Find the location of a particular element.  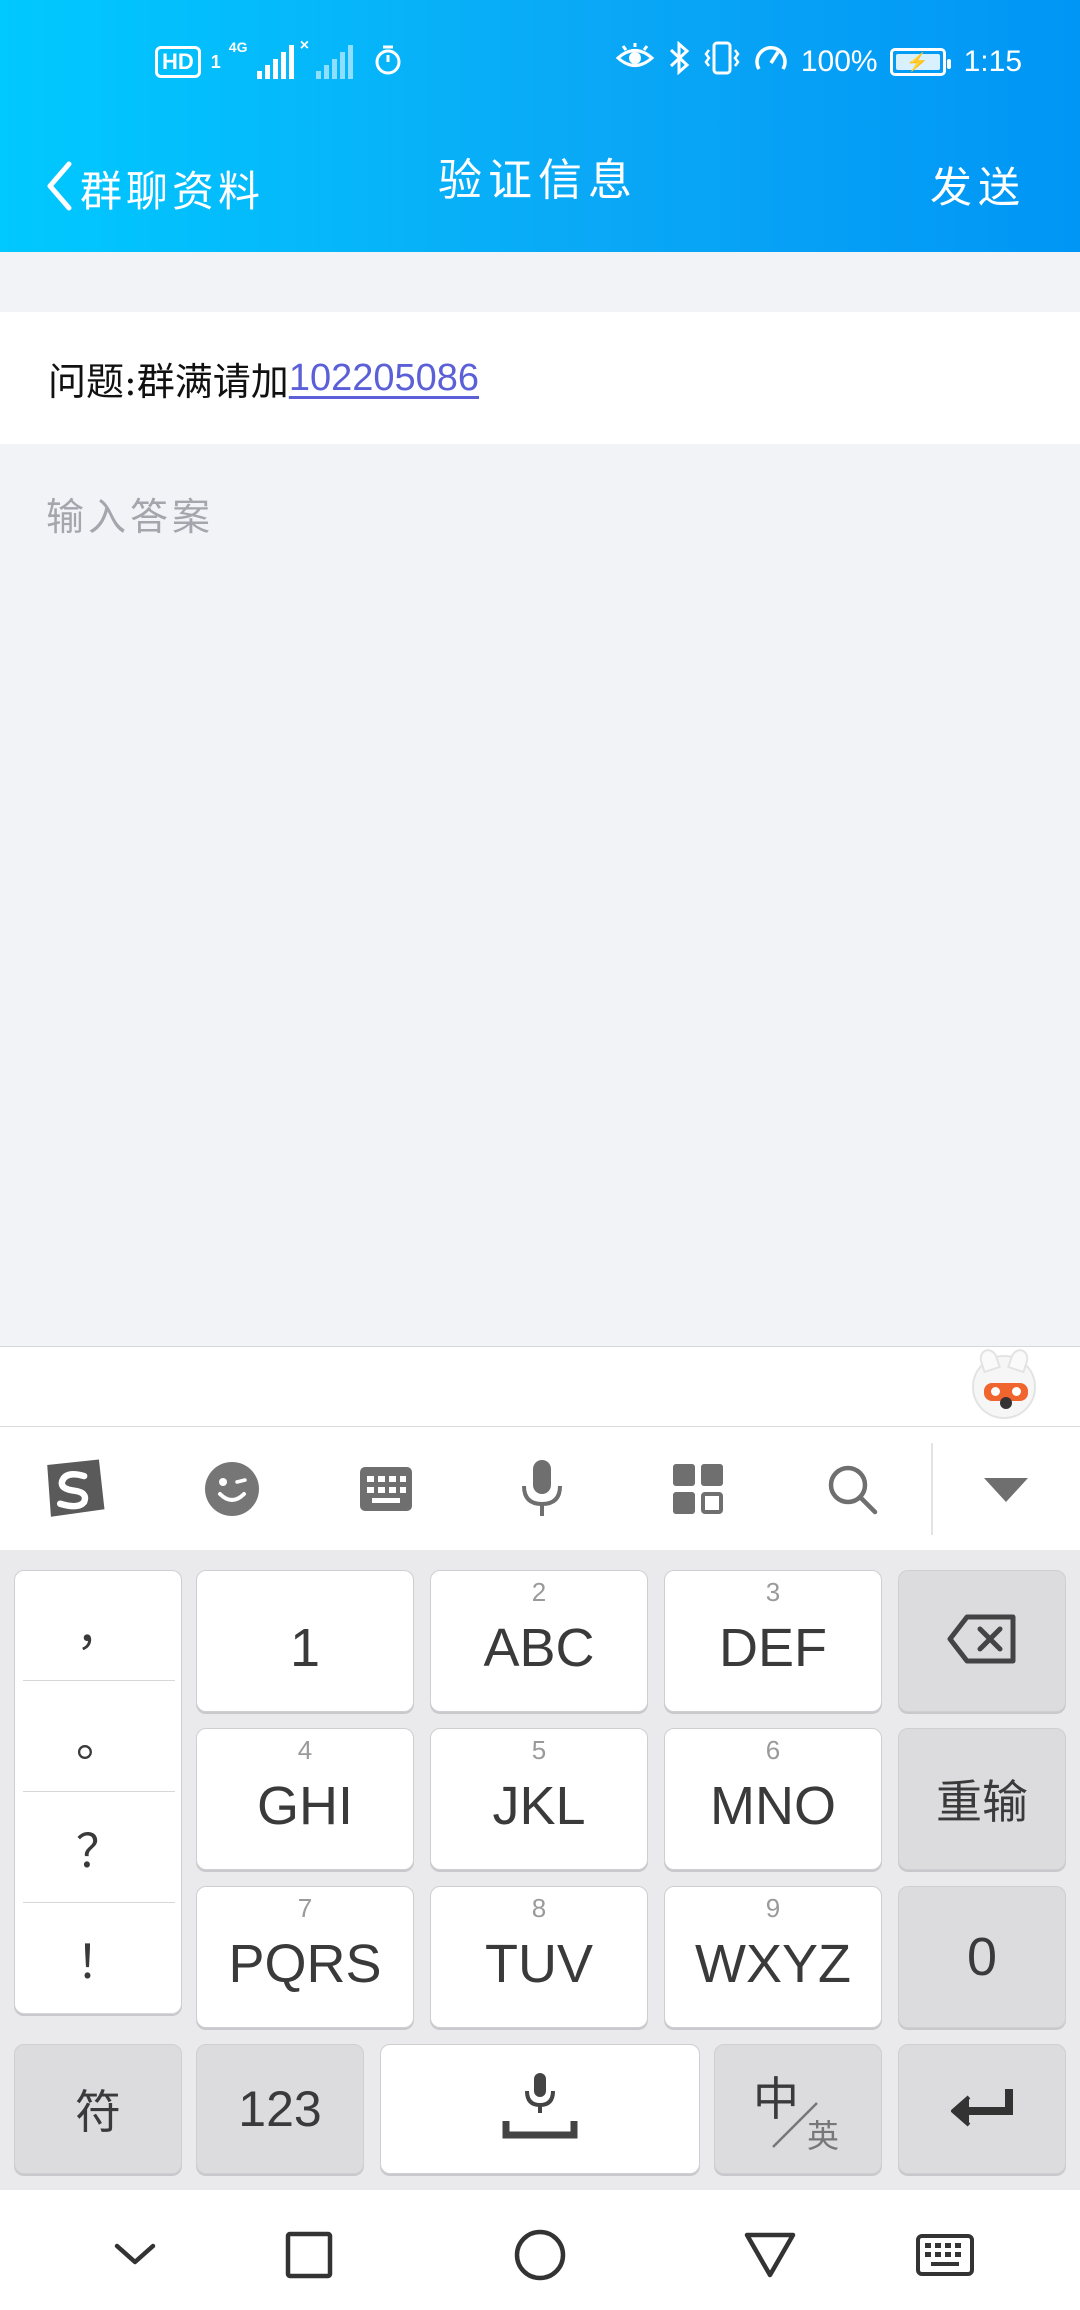

recent-apps-icon is located at coordinates (309, 2255).